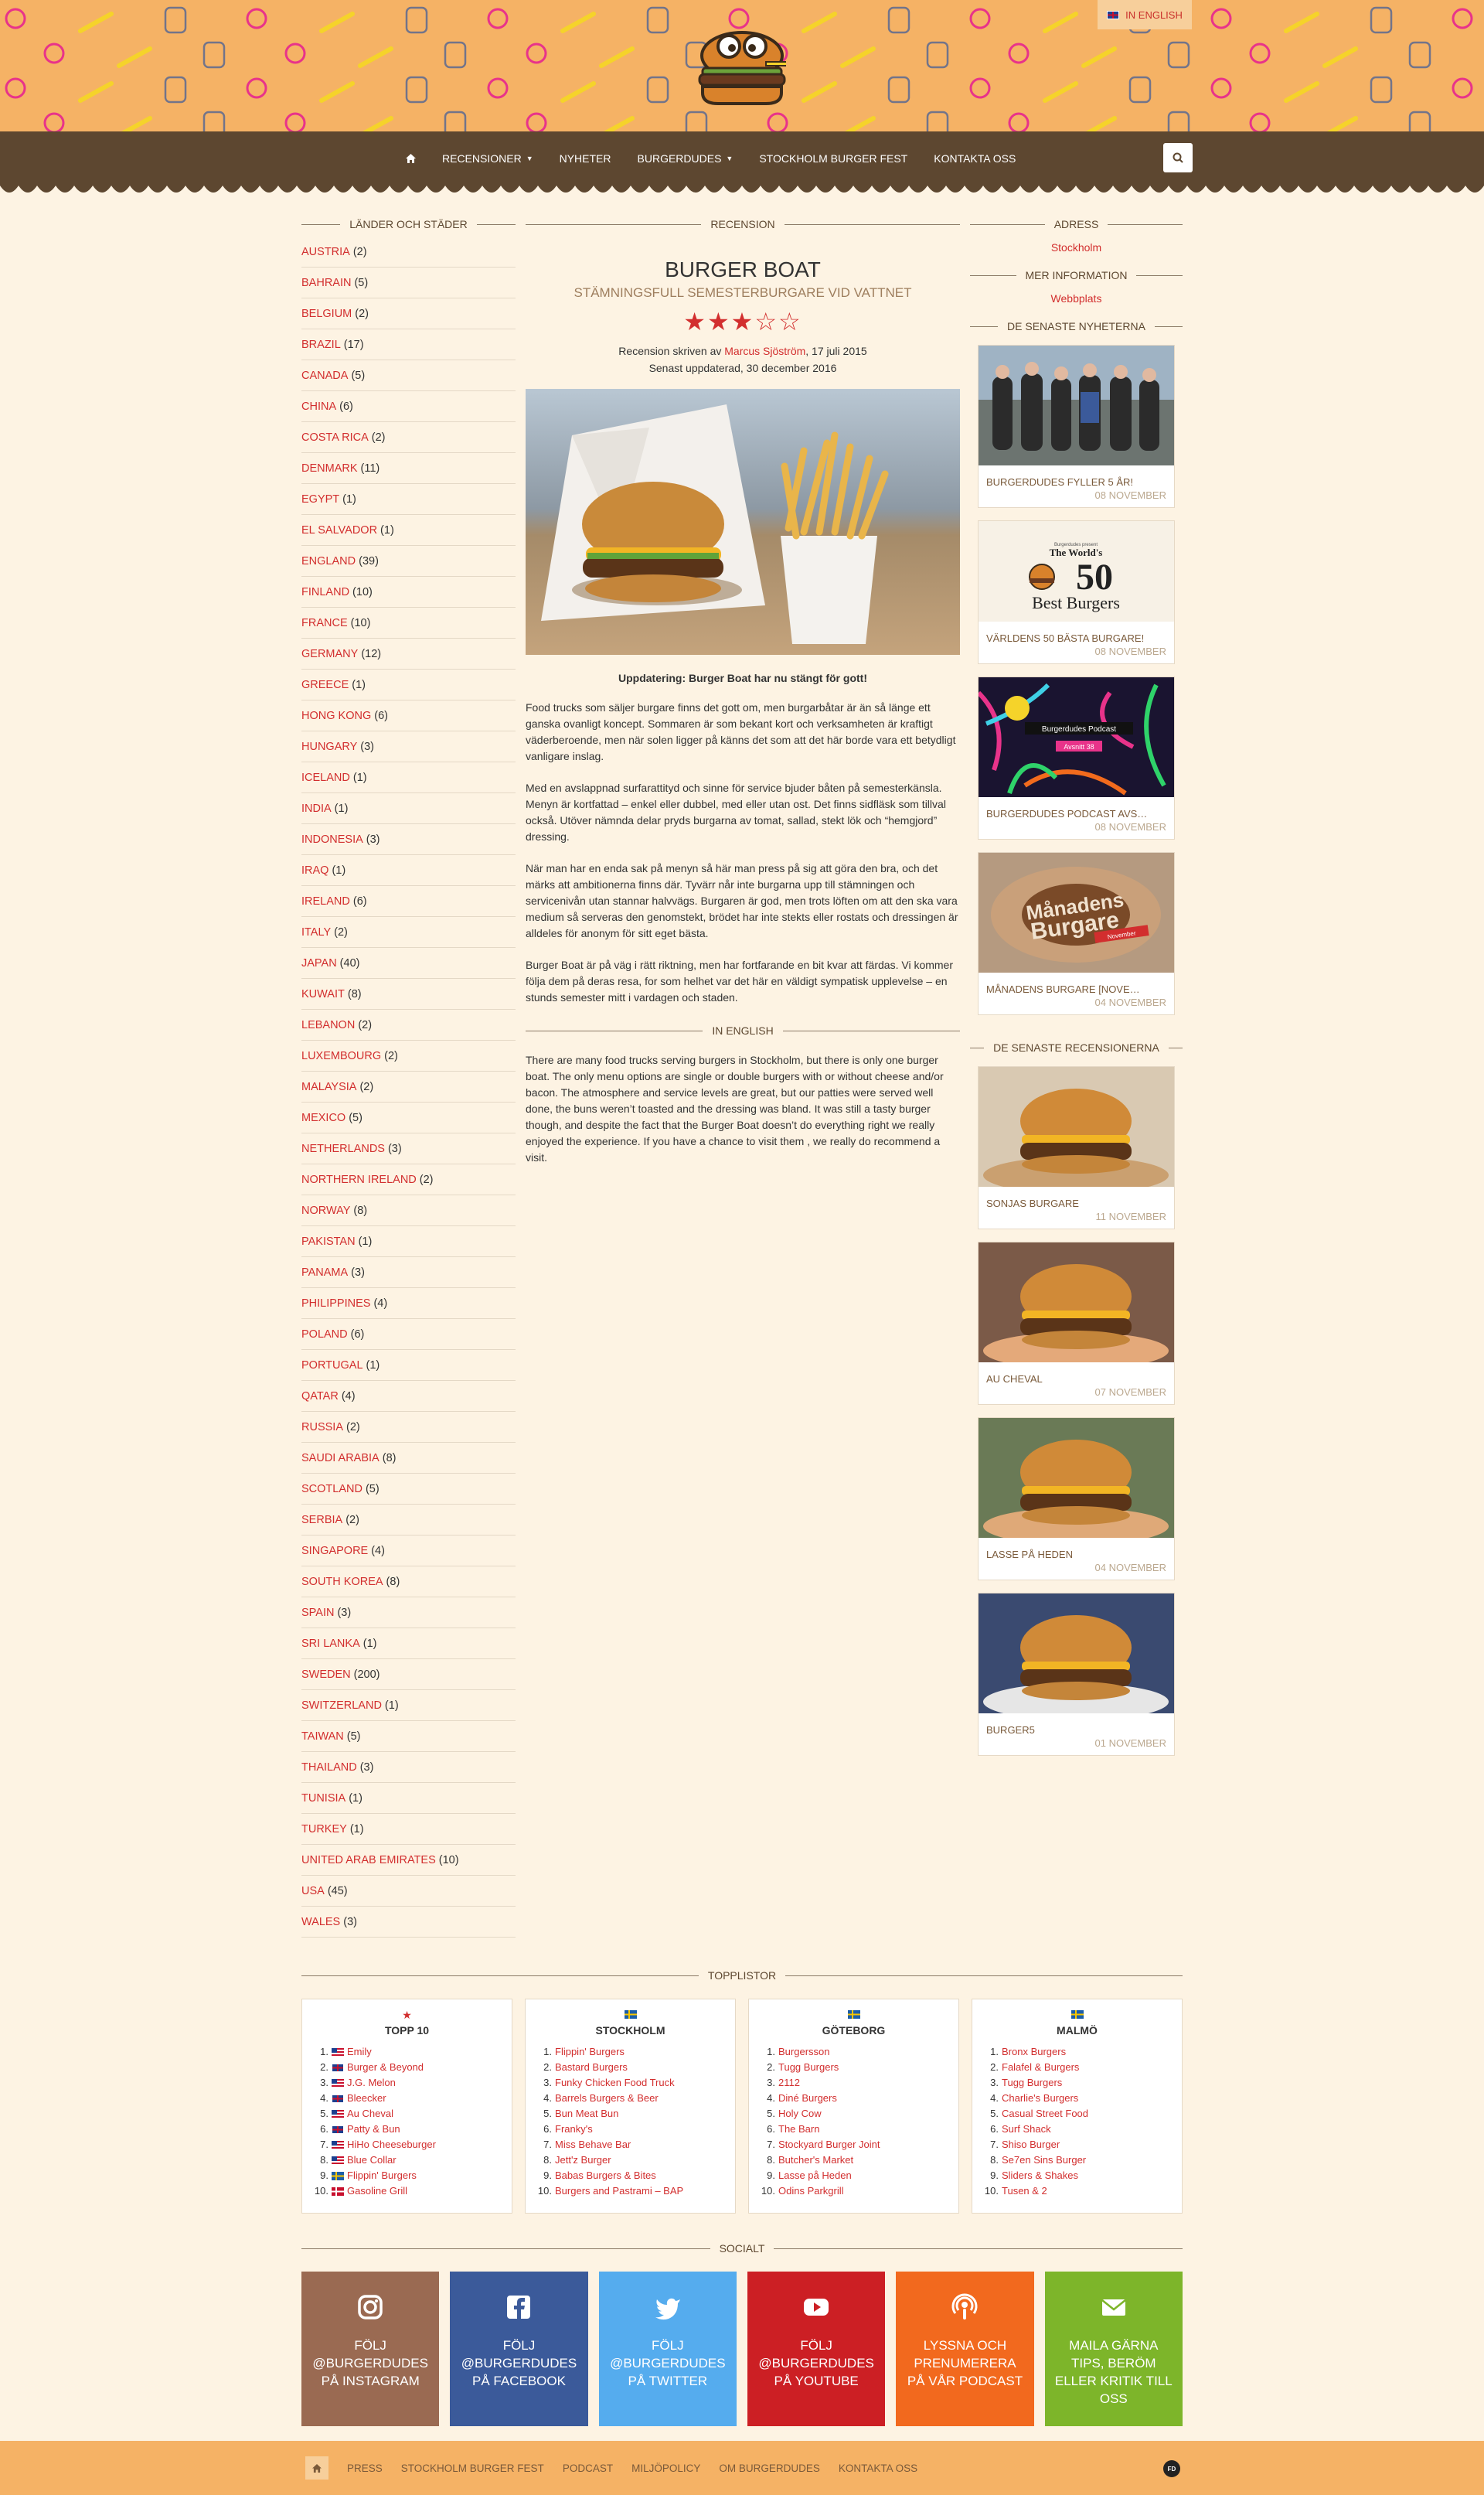  I want to click on country-link: Germany, so click(329, 654).